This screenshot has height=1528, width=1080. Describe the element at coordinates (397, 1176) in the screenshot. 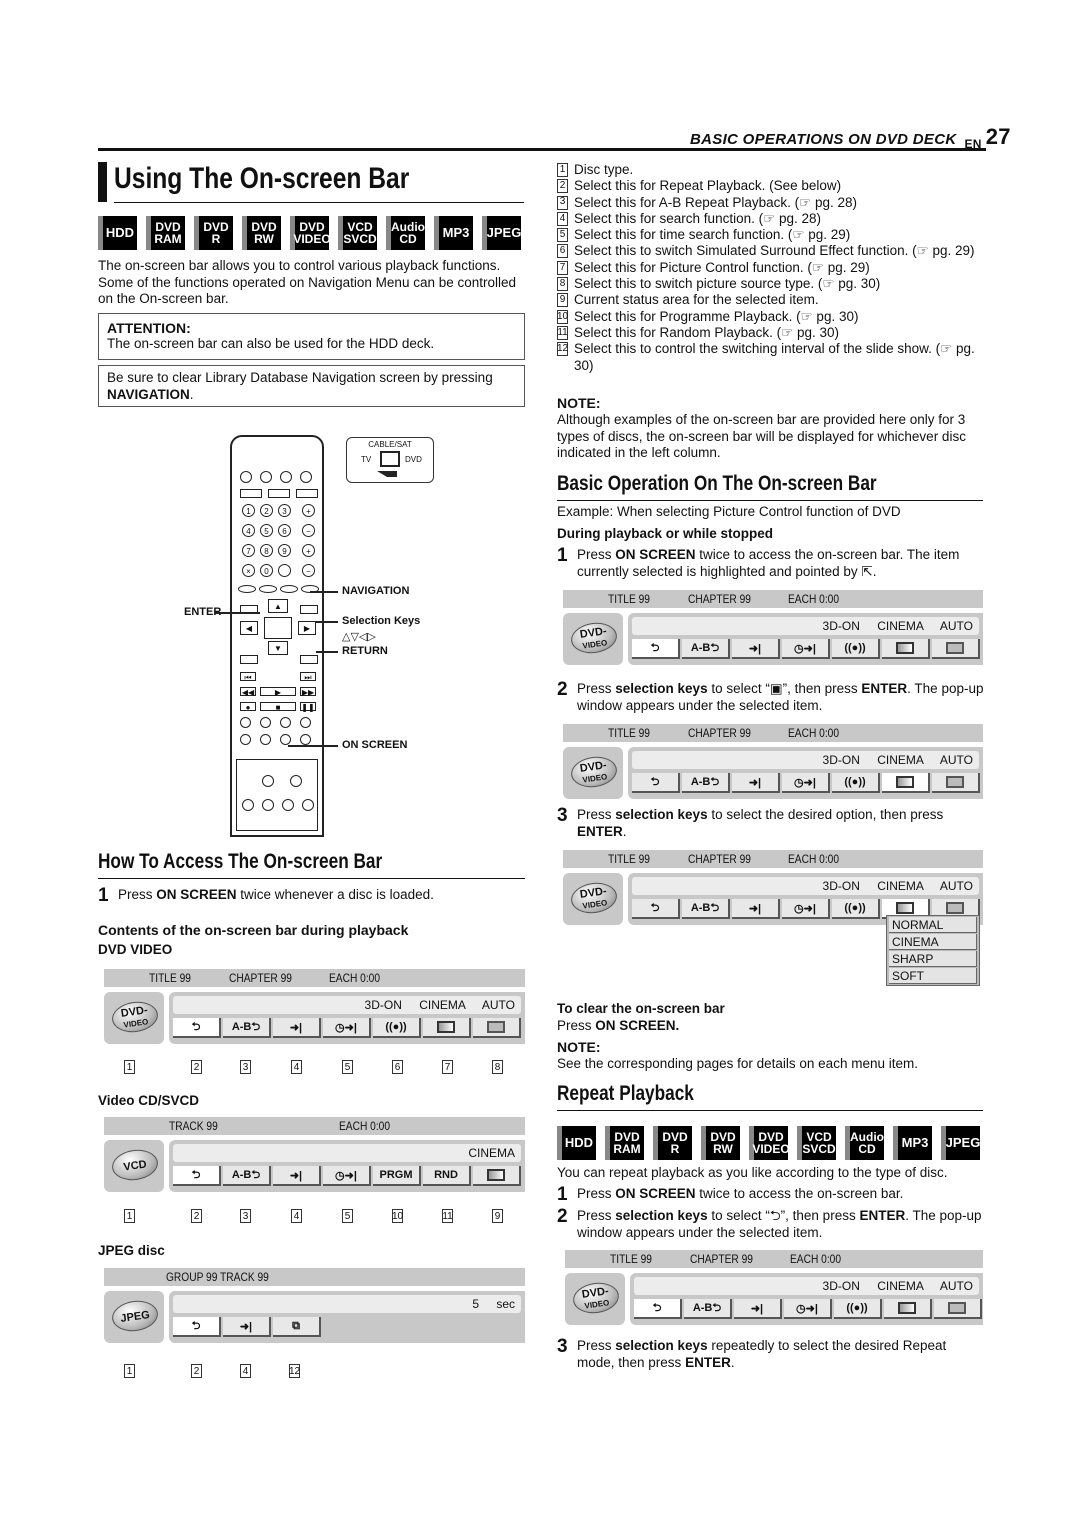

I see `bar-button-prgm: PRGM` at that location.